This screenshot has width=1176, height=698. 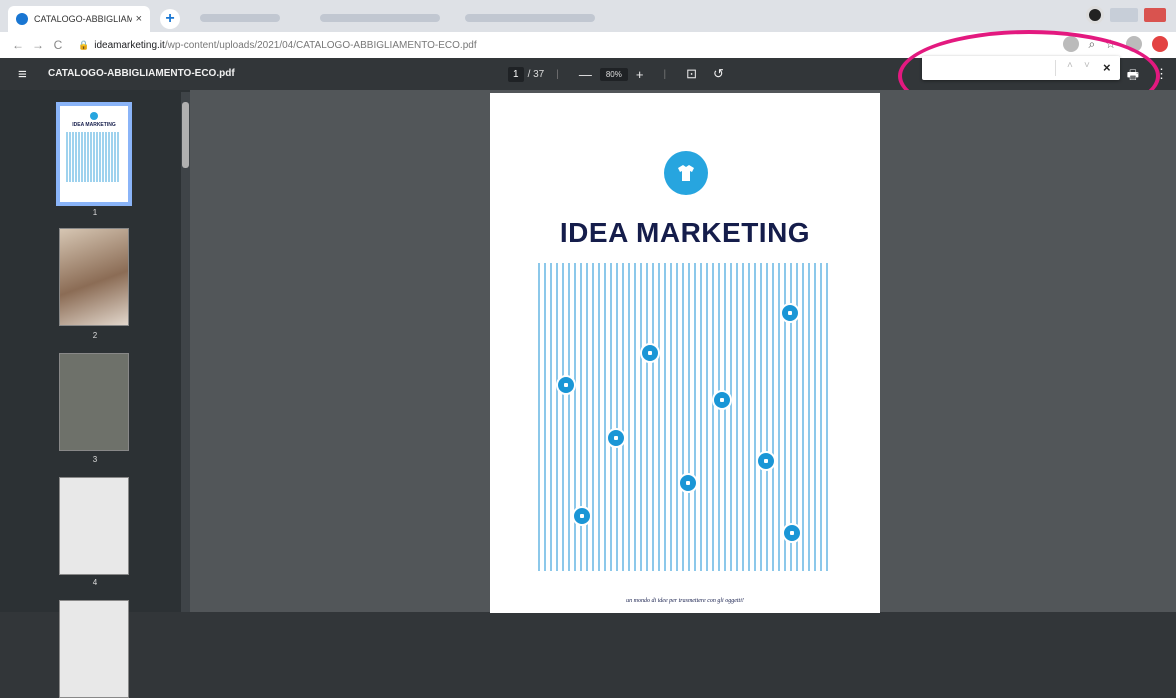 I want to click on mini-logo-icon, so click(x=94, y=116).